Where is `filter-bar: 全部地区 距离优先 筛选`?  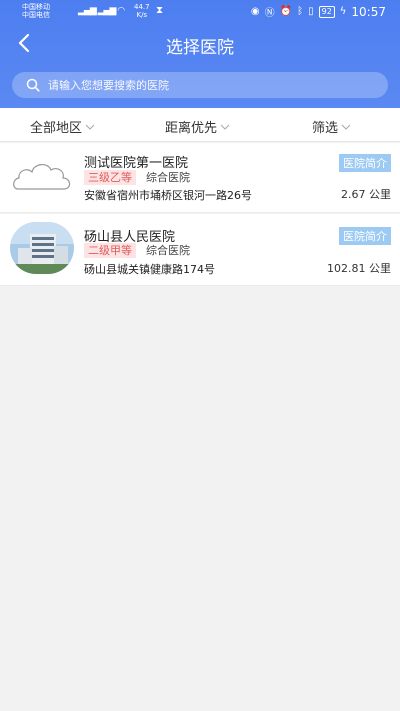
filter-bar: 全部地区 距离优先 筛选 is located at coordinates (200, 125).